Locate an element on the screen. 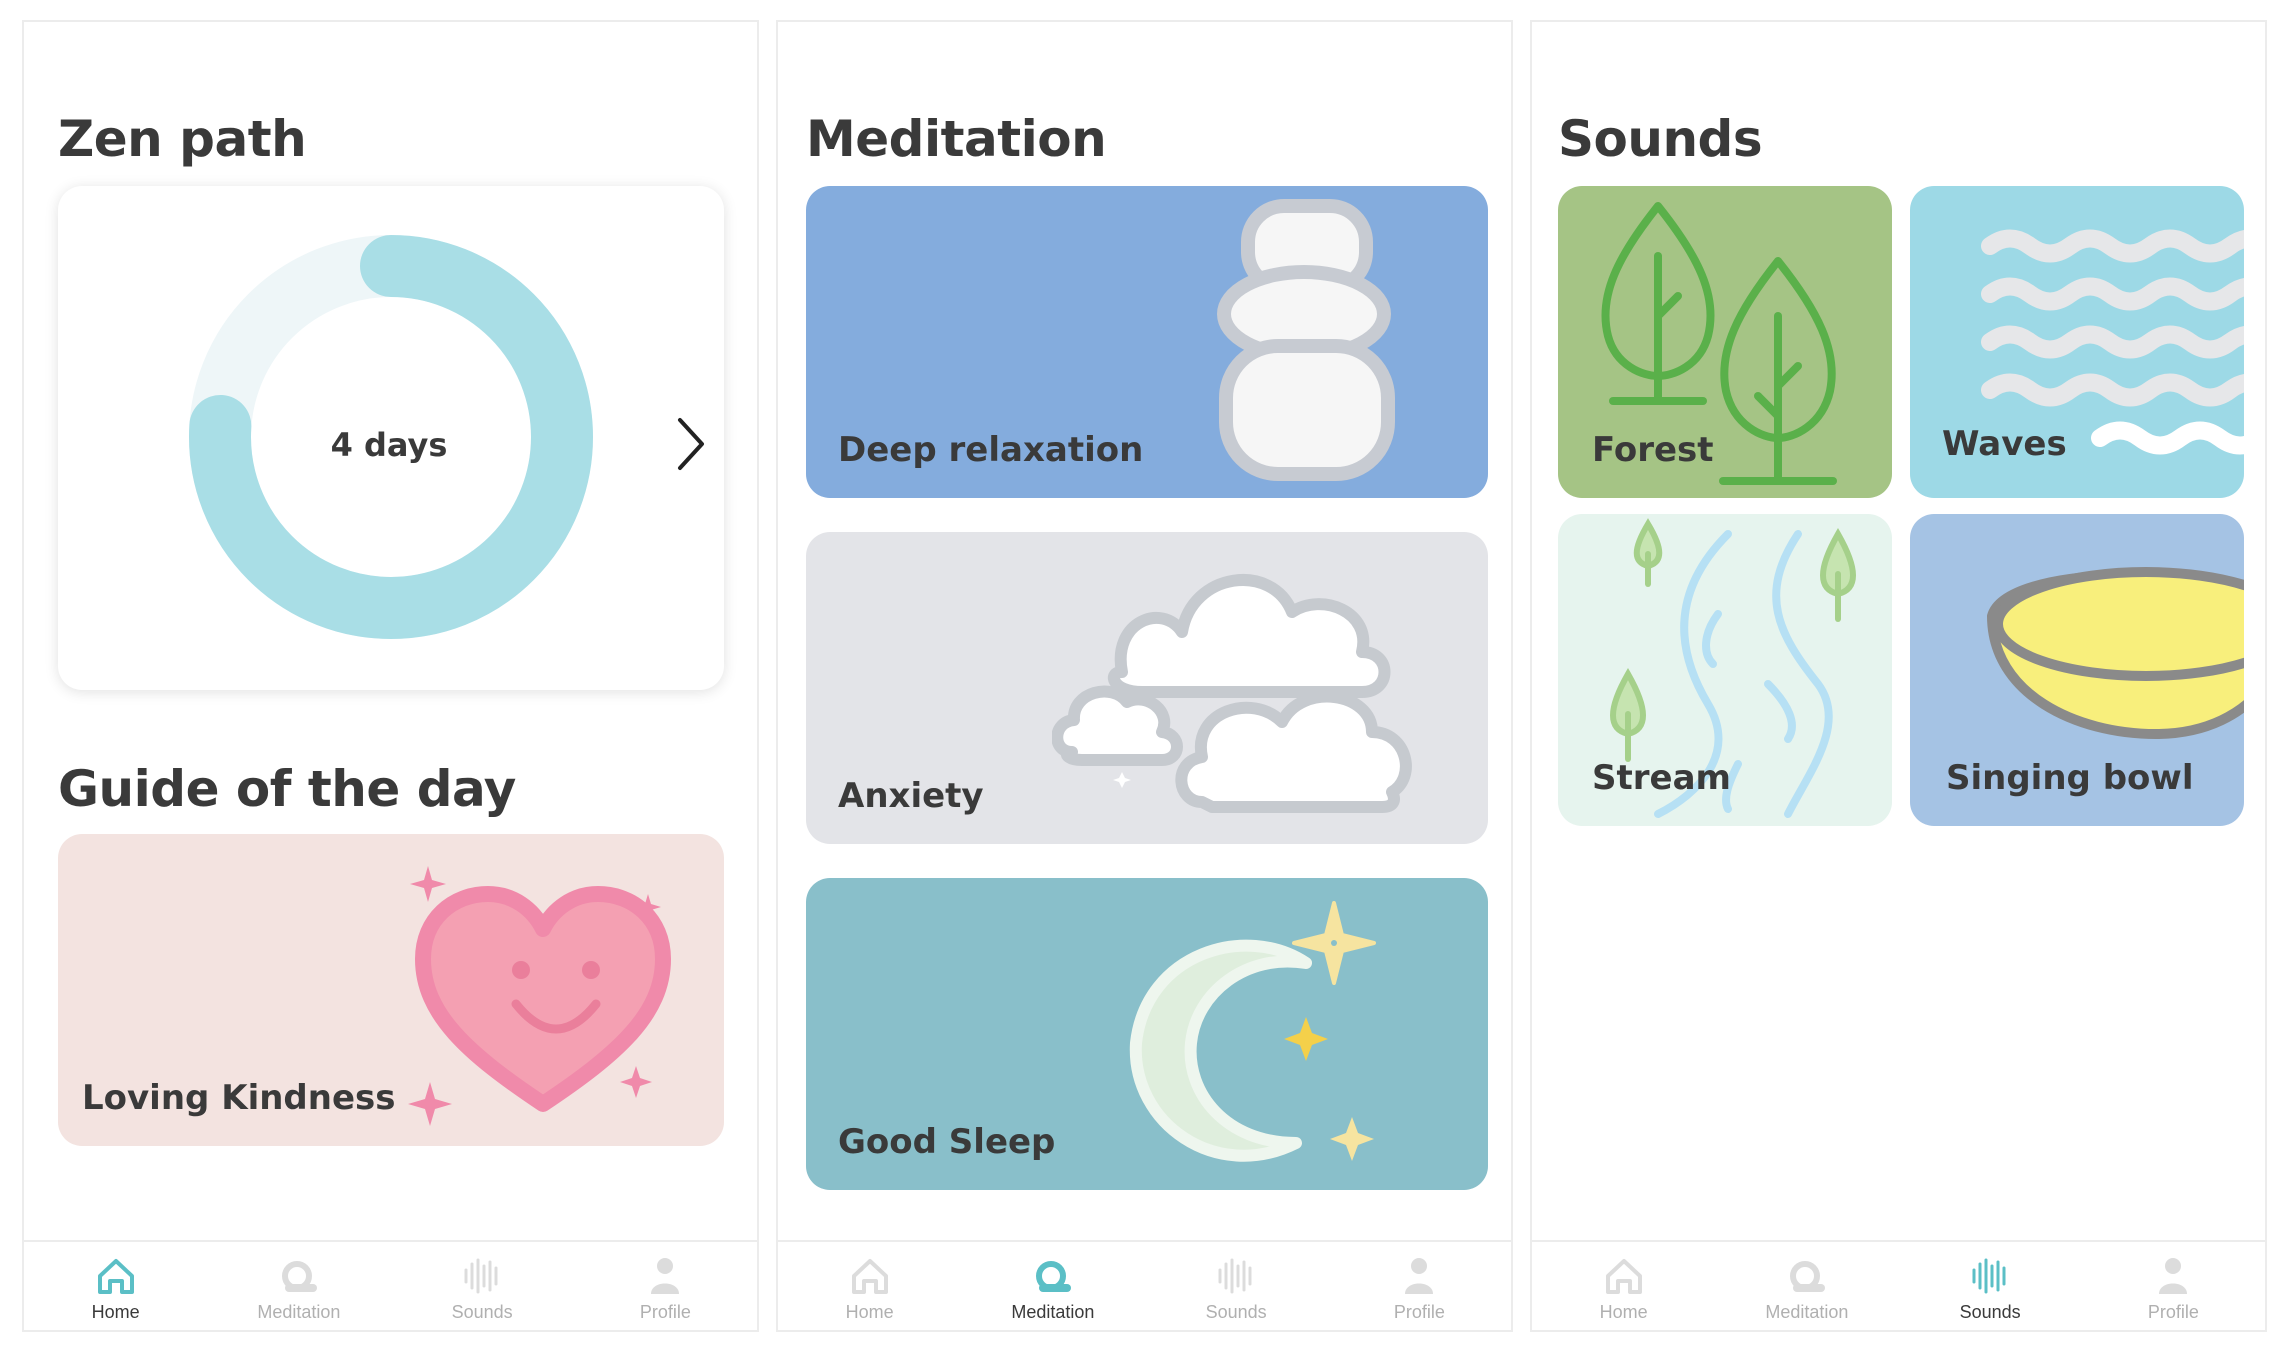  guide-card-loving-kindness: Loving Kindness is located at coordinates (391, 990).